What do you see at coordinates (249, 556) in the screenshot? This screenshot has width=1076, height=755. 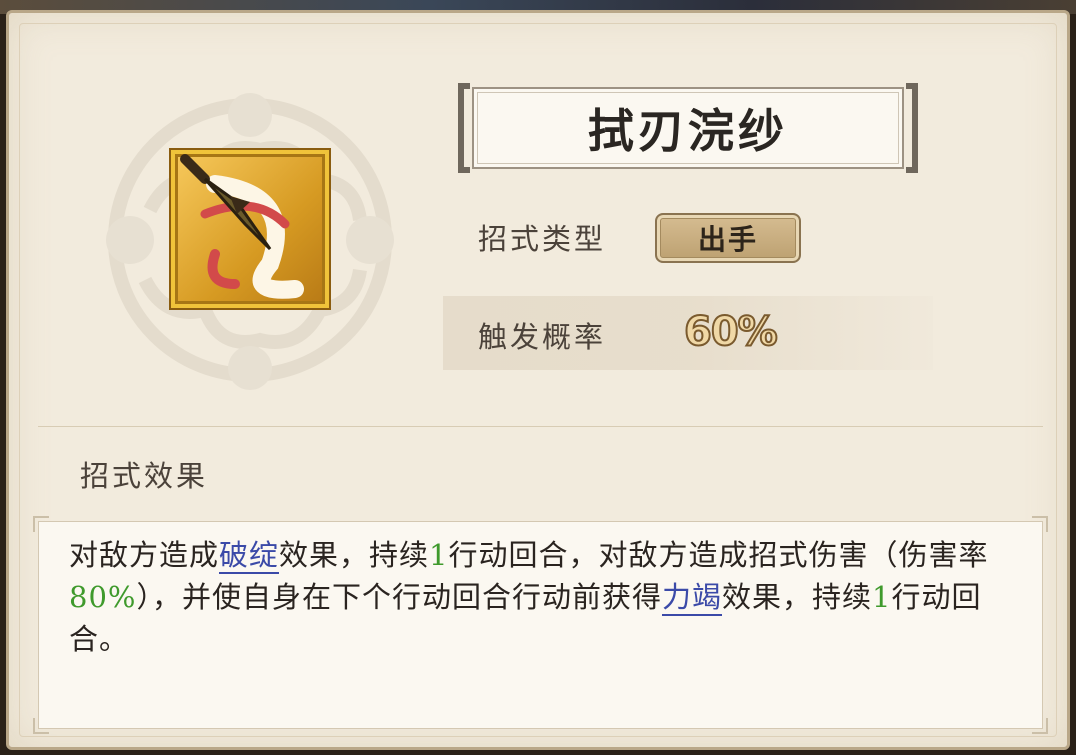 I see `keyword-link-flaw: 破绽` at bounding box center [249, 556].